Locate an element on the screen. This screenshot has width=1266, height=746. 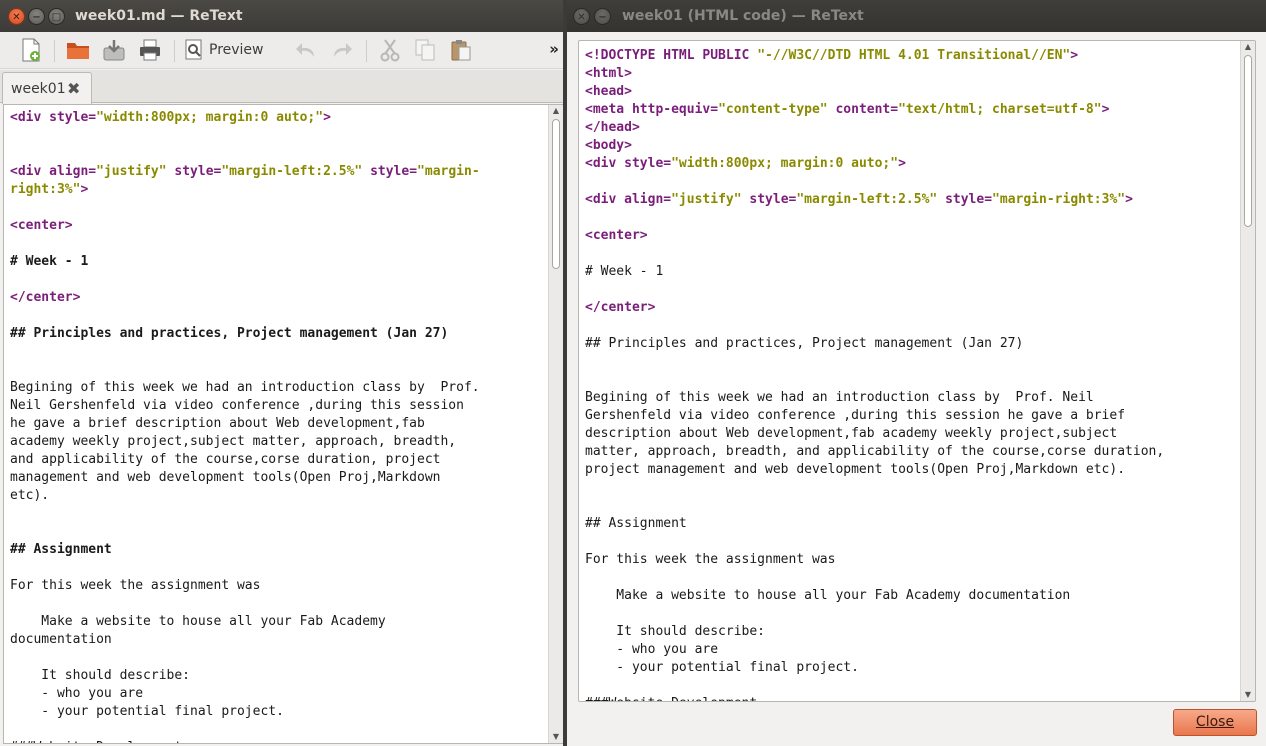
code-line: </center> is located at coordinates (245, 298).